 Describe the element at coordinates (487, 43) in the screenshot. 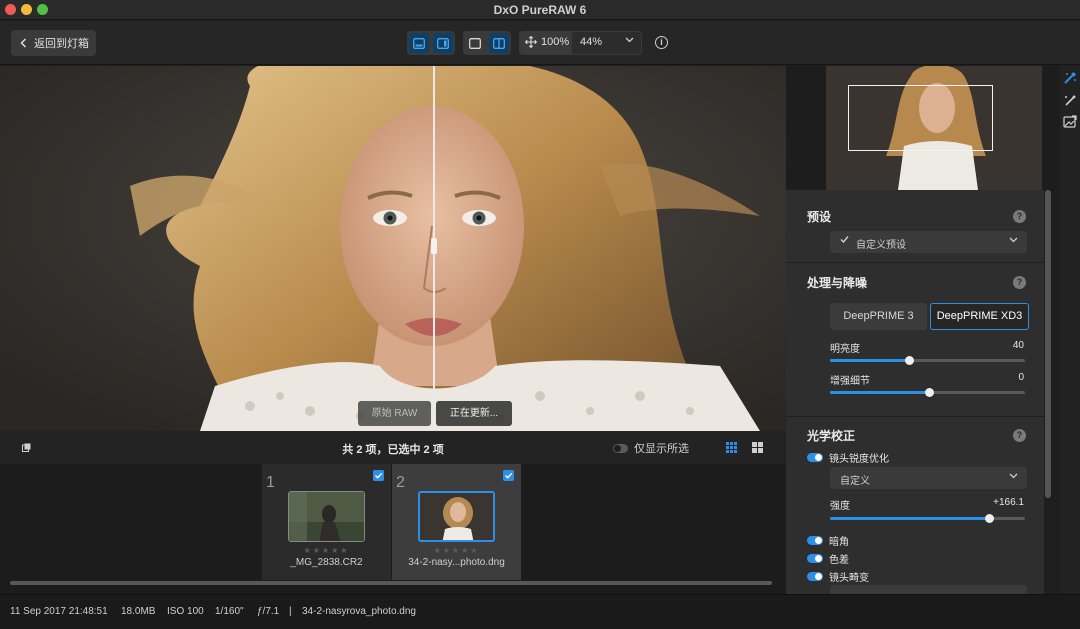

I see `compare-toggle-group` at that location.